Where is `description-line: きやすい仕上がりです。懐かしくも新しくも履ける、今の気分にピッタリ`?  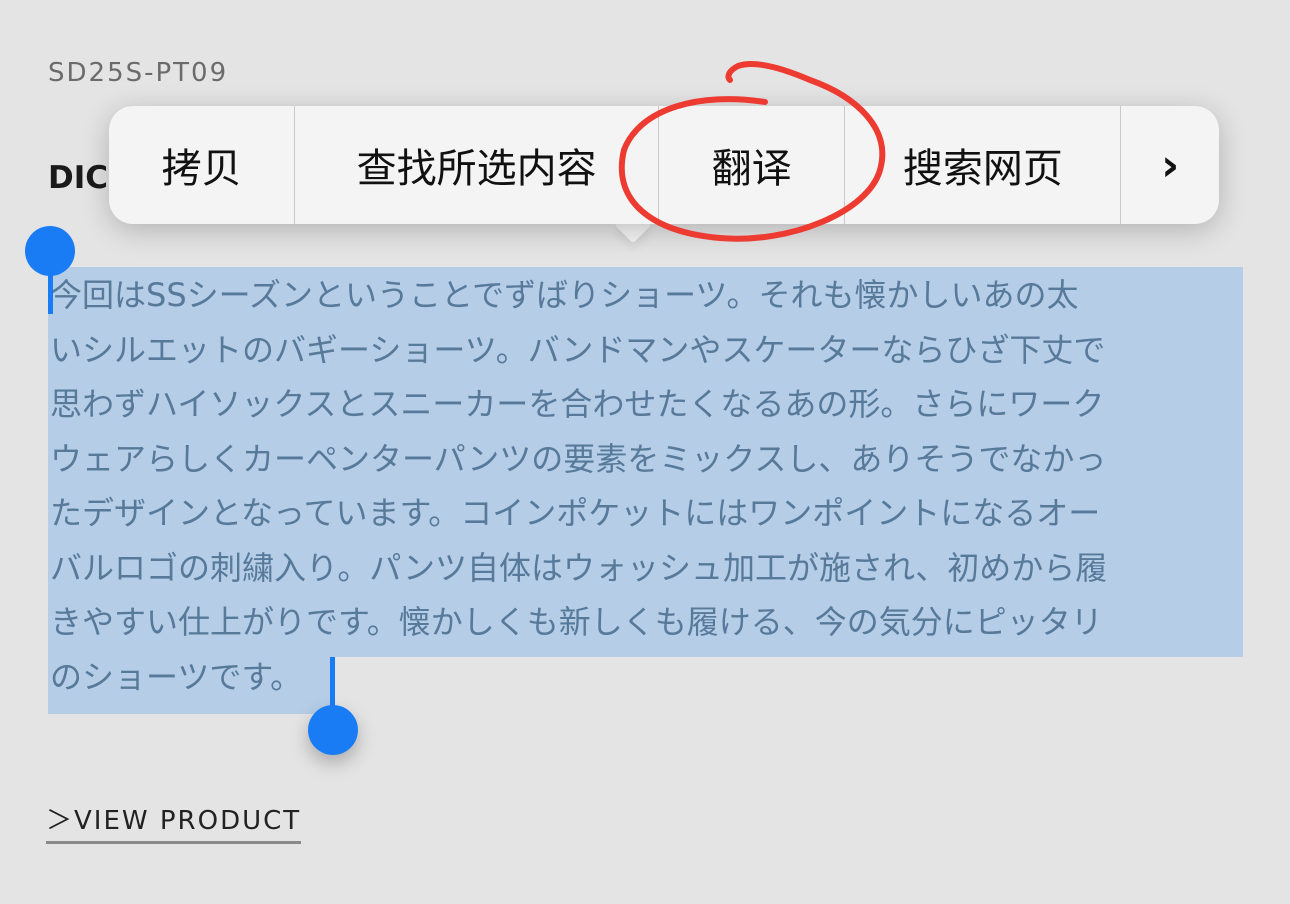 description-line: きやすい仕上がりです。懐かしくも新しくも履ける、今の気分にピッタリ is located at coordinates (576, 622).